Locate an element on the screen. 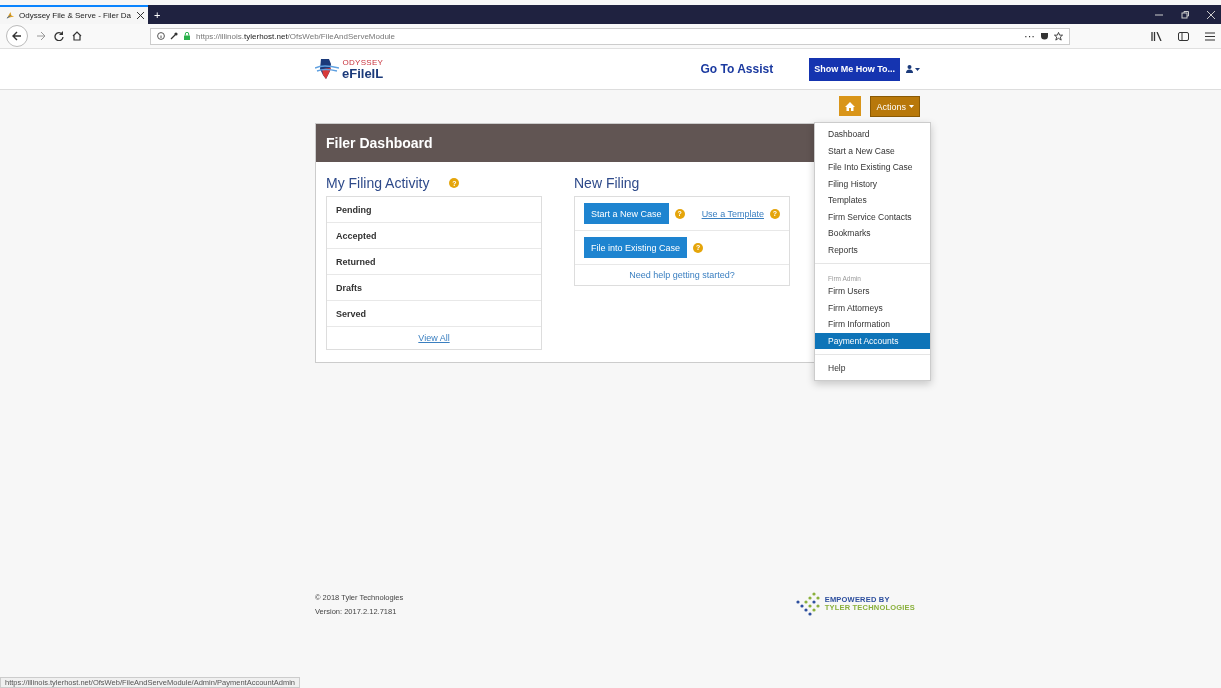  dots-logo-icon is located at coordinates (807, 604).